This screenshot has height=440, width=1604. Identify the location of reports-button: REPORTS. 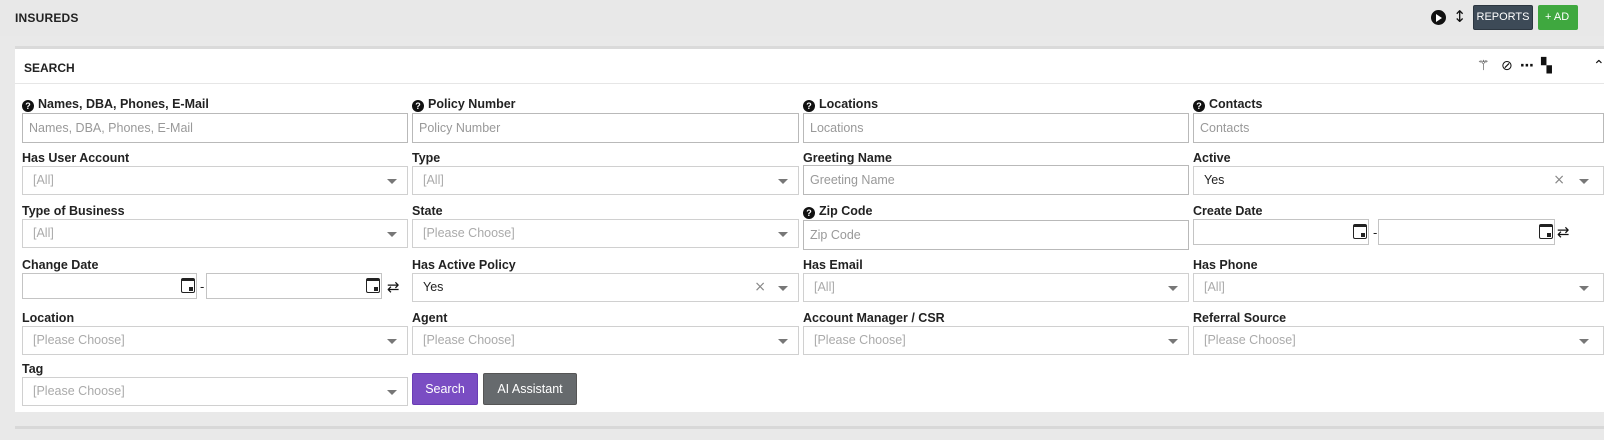
(1503, 17).